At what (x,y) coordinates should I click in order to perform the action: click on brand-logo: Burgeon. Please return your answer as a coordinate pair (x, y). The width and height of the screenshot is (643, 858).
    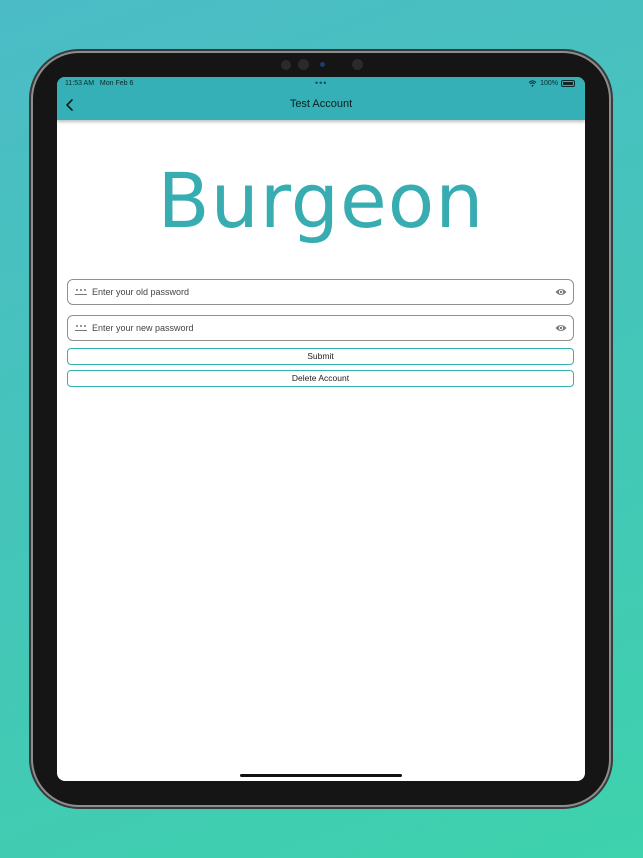
    Looking at the image, I should click on (321, 200).